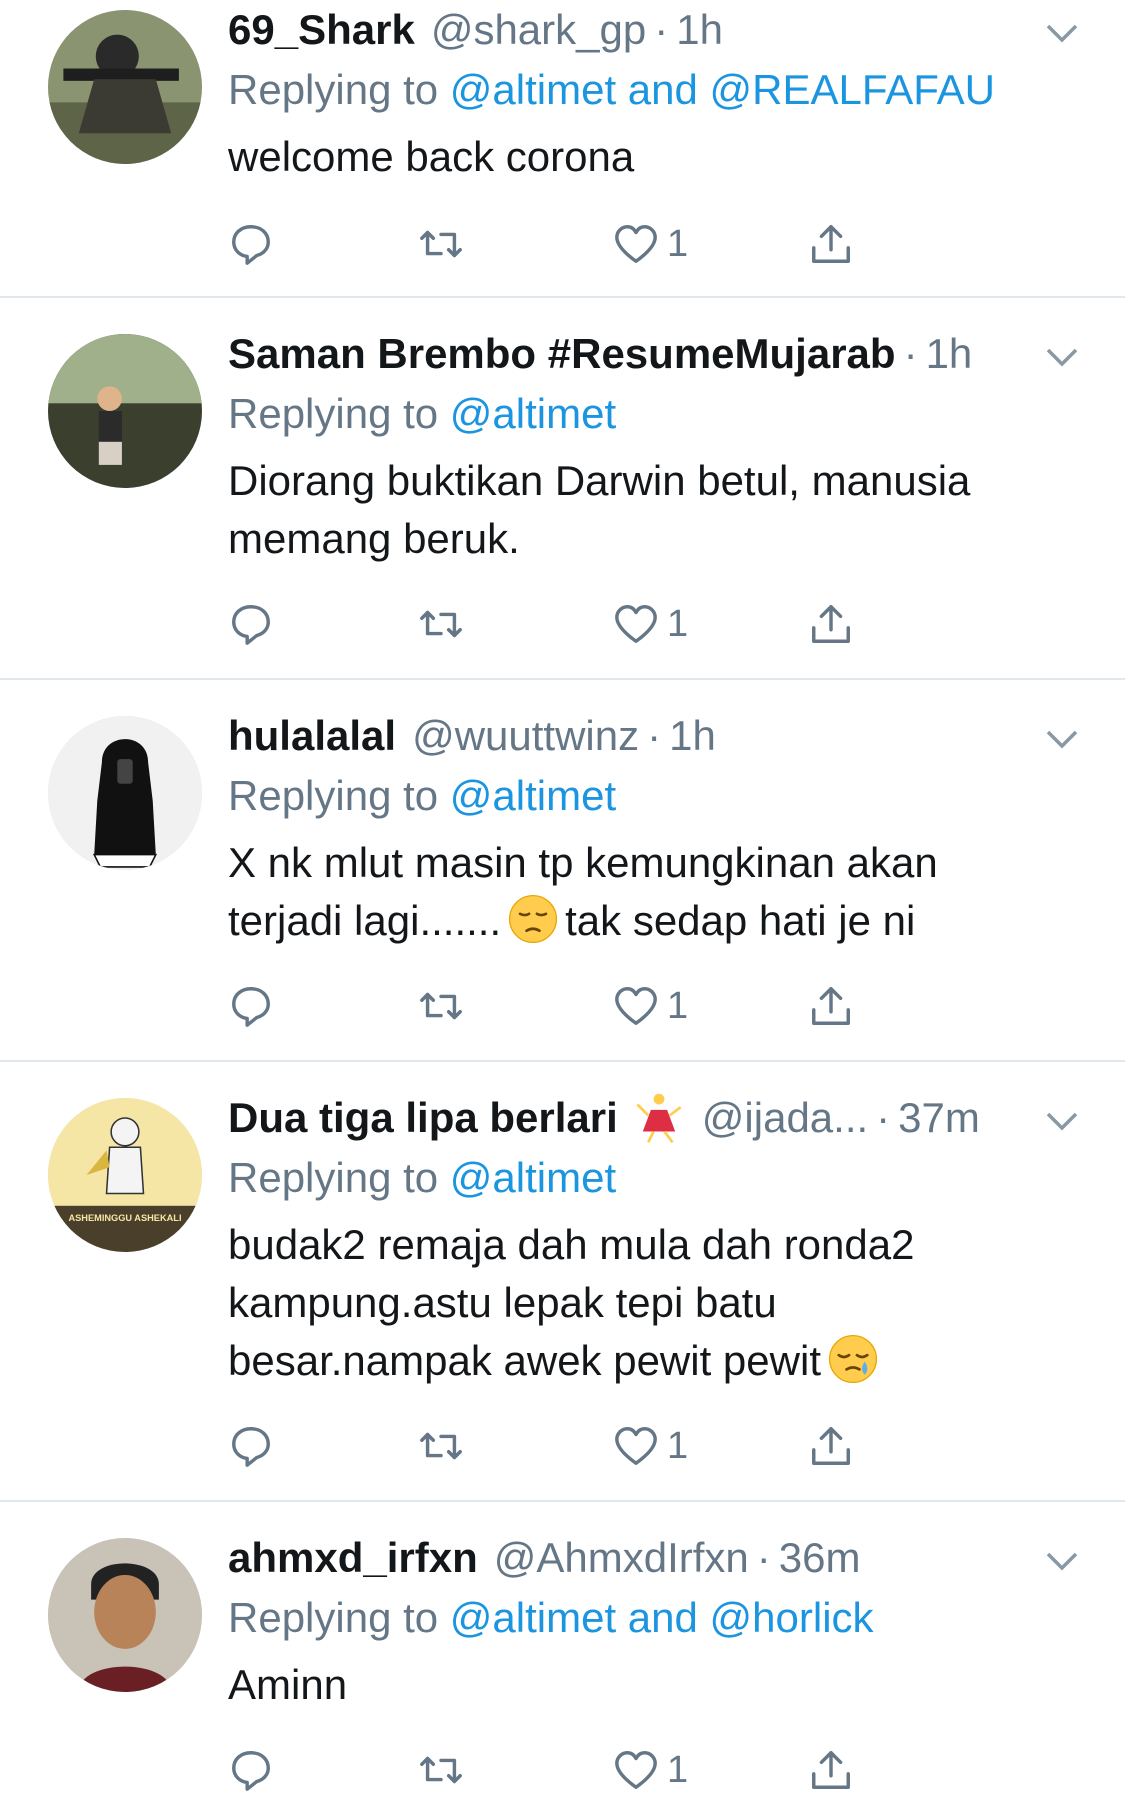 The width and height of the screenshot is (1125, 1815). What do you see at coordinates (125, 1175) in the screenshot?
I see `avatar: ASHEMINGGU ASHEKALI` at bounding box center [125, 1175].